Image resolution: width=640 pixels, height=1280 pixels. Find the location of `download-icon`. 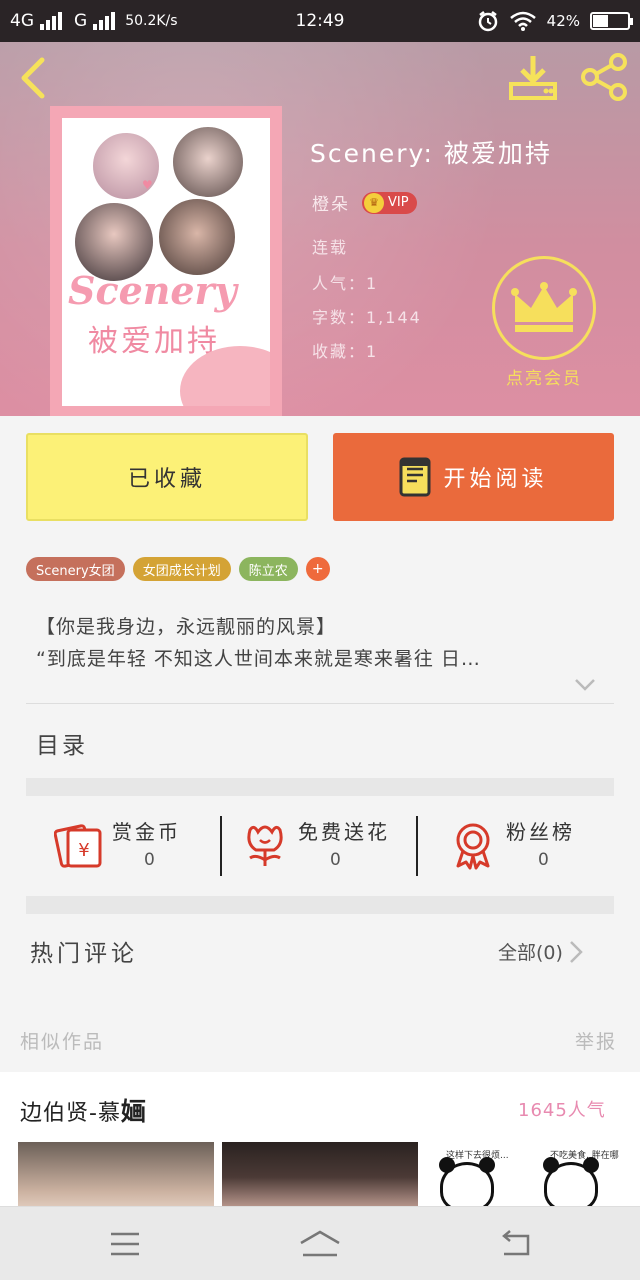

download-icon is located at coordinates (533, 78).